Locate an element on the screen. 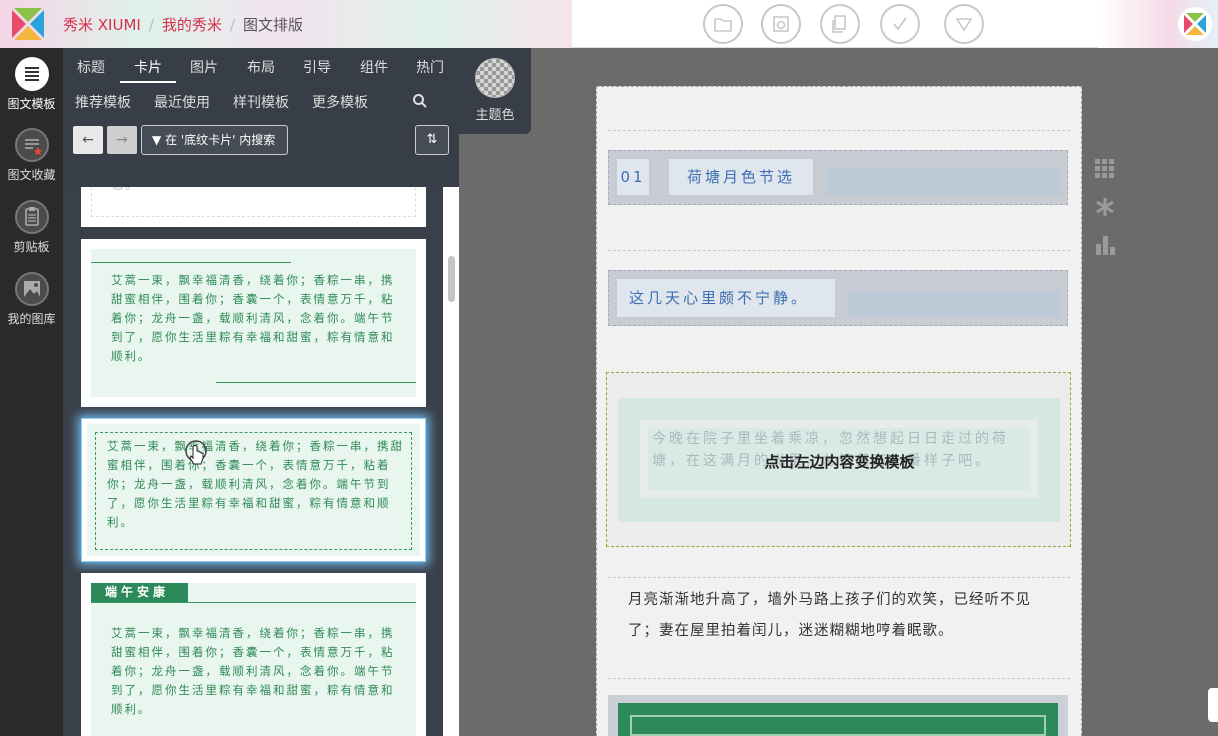 Image resolution: width=1218 pixels, height=736 pixels. title-number: 01 is located at coordinates (633, 177).